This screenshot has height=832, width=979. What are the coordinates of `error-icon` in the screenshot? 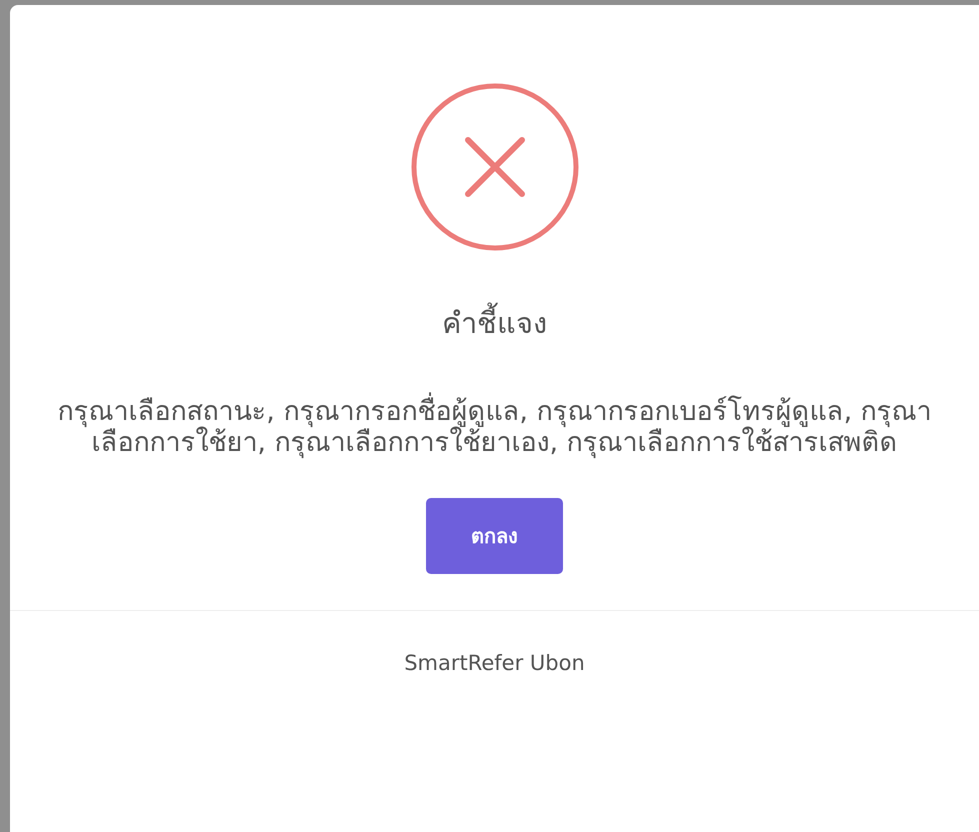 It's located at (495, 167).